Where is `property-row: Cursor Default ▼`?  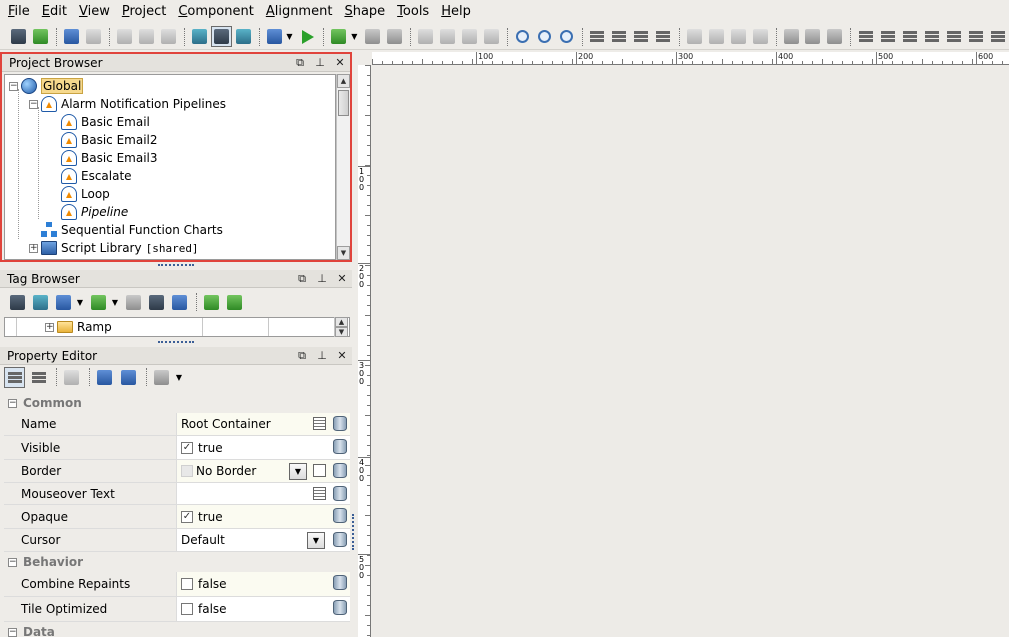
property-row: Cursor Default ▼ is located at coordinates (177, 540).